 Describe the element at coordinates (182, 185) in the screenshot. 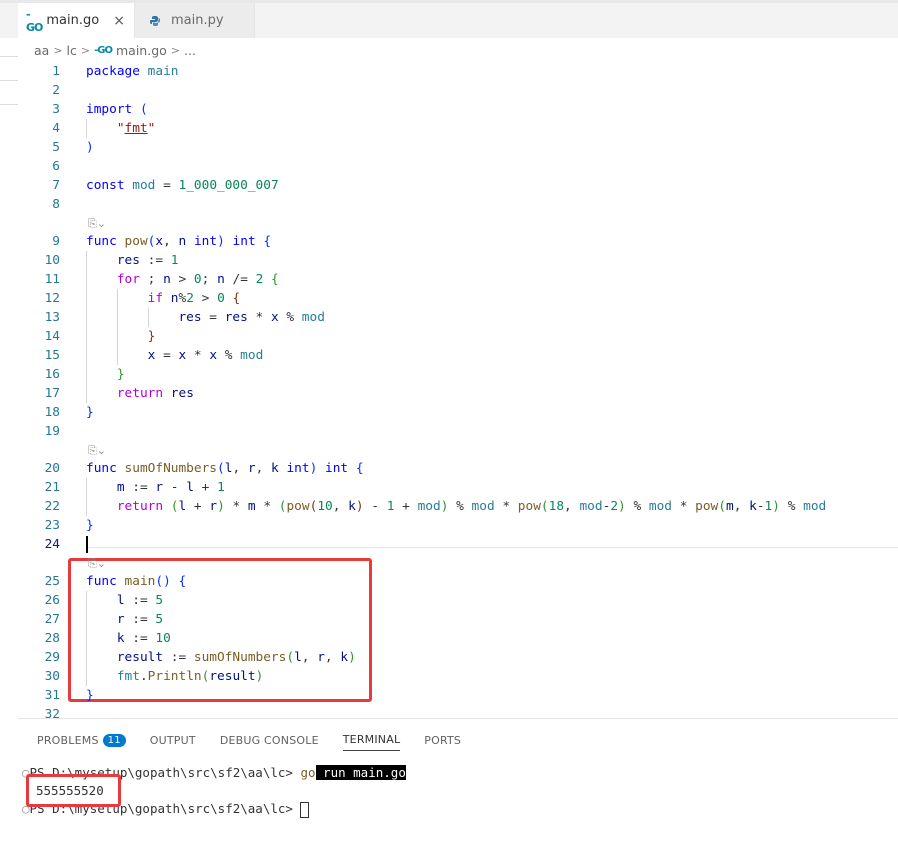

I see `code-text: const mod = 1_000_000_007` at that location.